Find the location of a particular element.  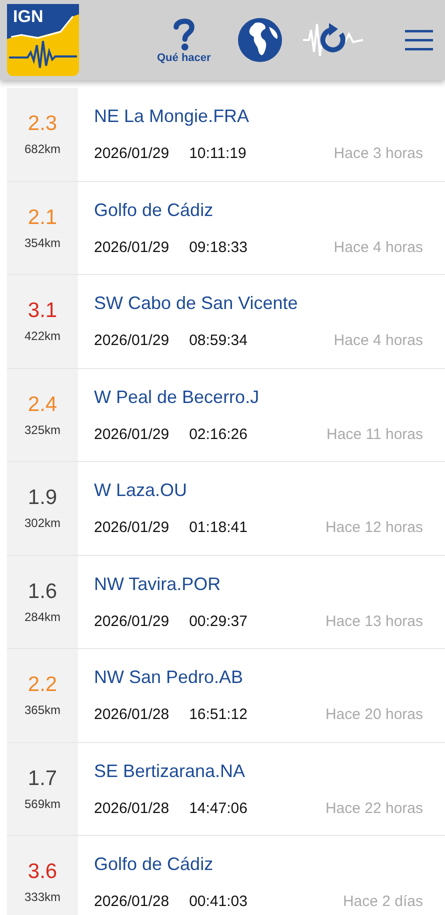

magnitude: 1.9 is located at coordinates (43, 498).